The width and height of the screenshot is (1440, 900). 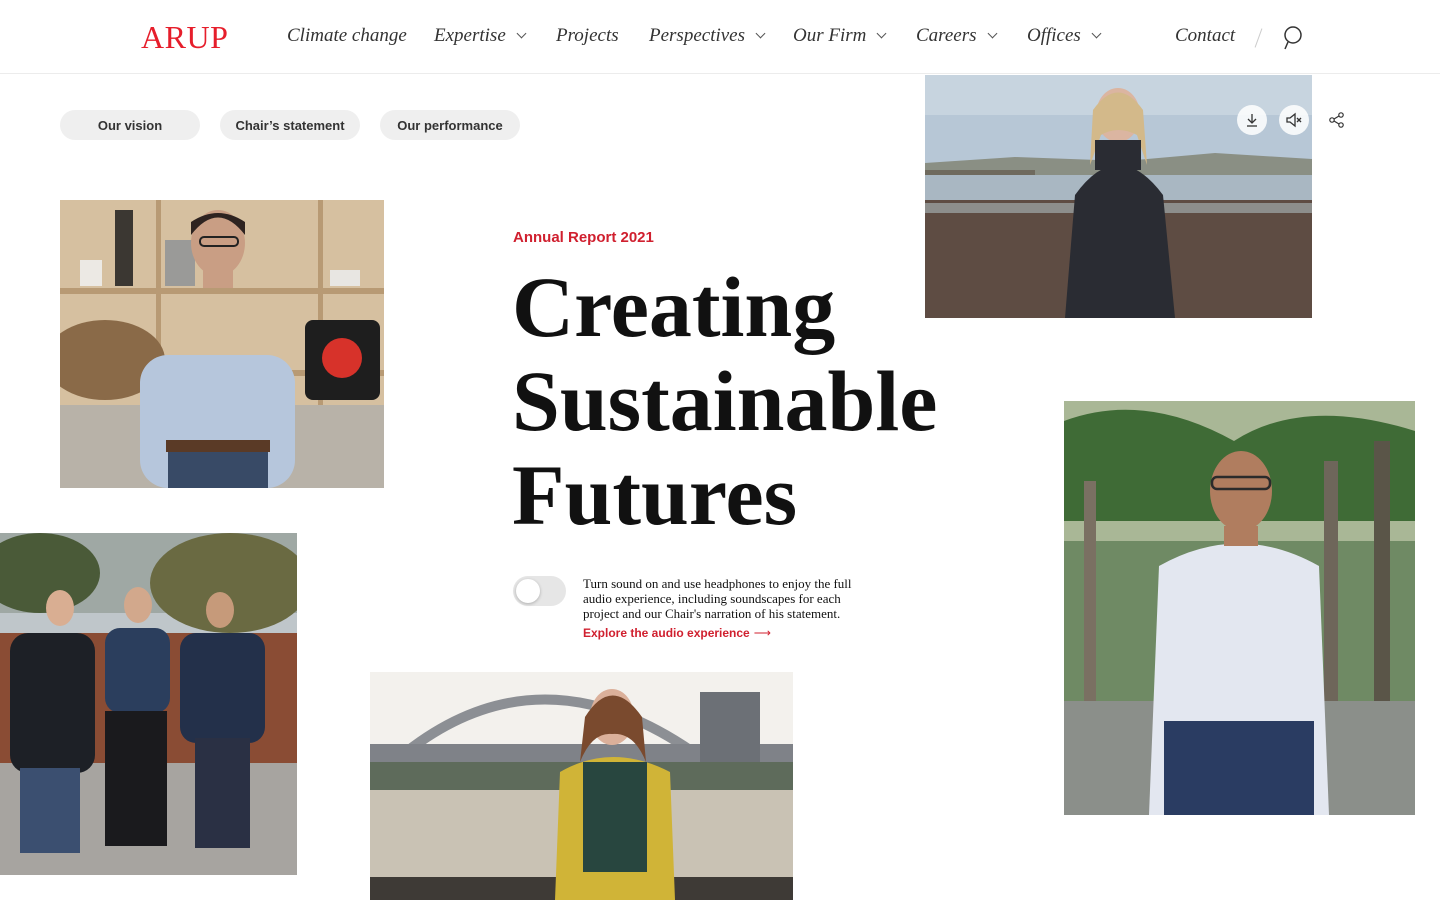 What do you see at coordinates (184, 37) in the screenshot?
I see `arup-logo: ARUP` at bounding box center [184, 37].